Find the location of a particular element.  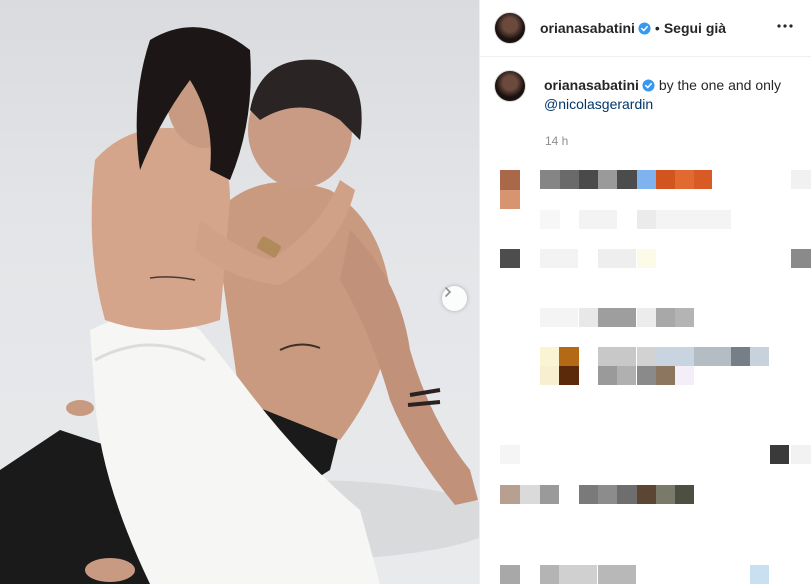

chevron-right-icon is located at coordinates (448, 292).